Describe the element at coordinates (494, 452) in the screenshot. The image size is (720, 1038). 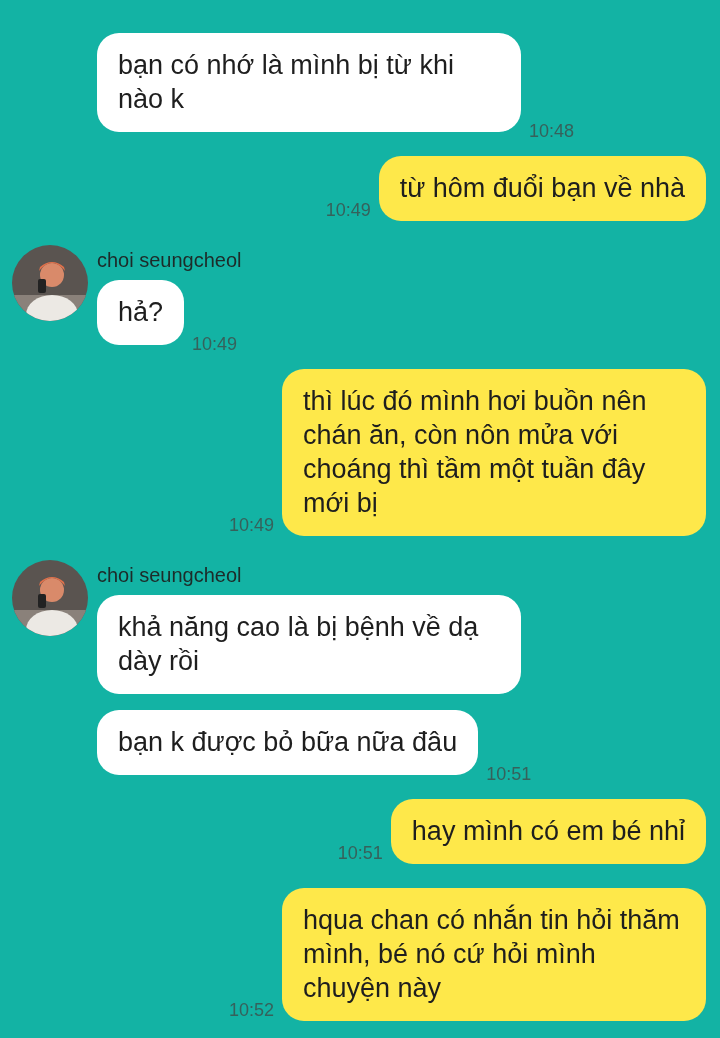
I see `message-bubble: thì lúc đó mình hơi buồn nên chán ăn, còn nôn mửa với choáng thì tầm một tuần đây mới bị` at that location.